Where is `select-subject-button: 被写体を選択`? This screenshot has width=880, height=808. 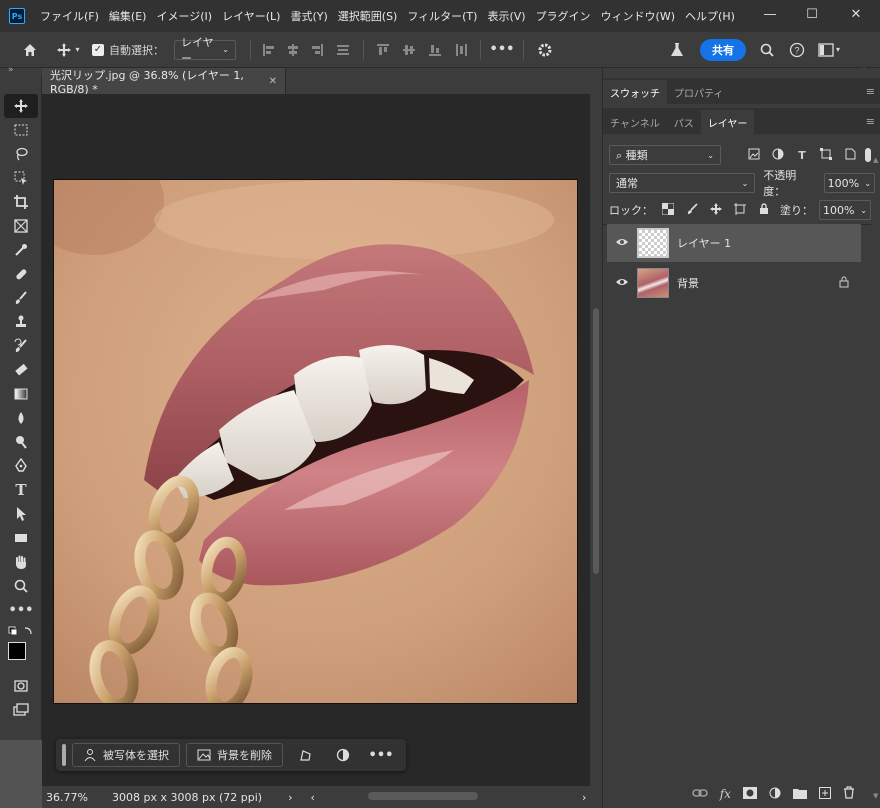
select-subject-button: 被写体を選択 is located at coordinates (126, 755).